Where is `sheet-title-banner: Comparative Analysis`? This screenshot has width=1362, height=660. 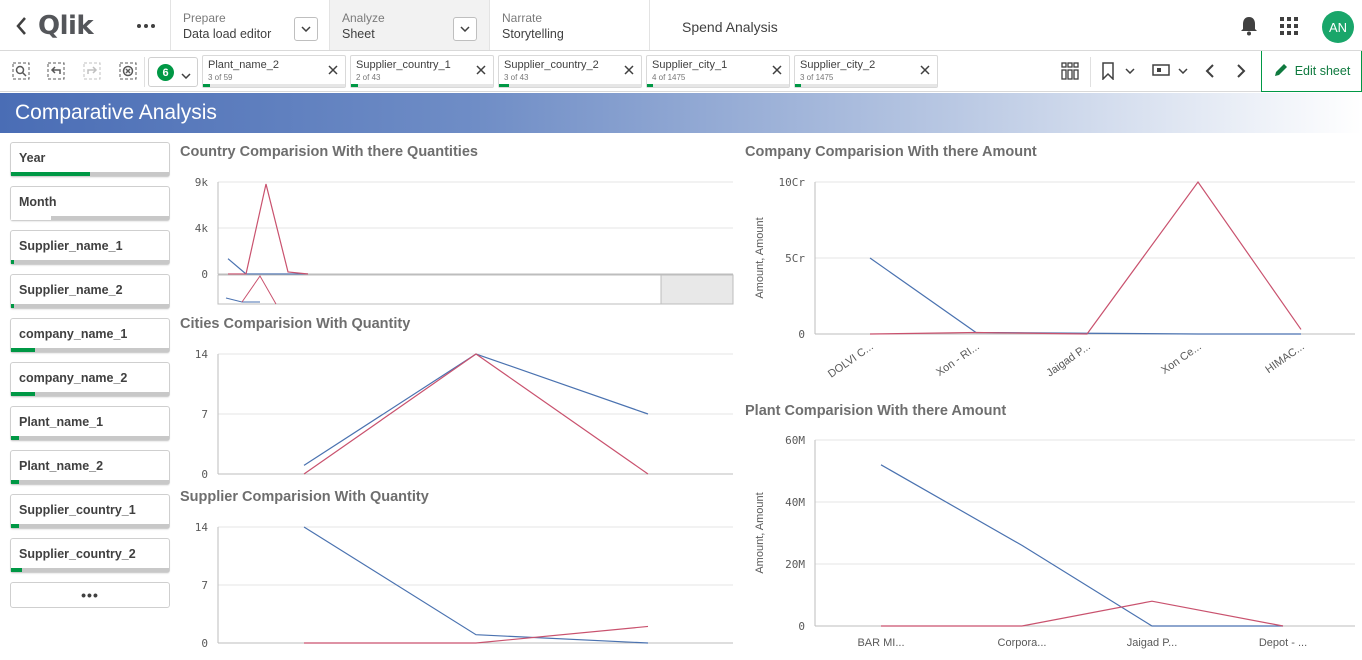 sheet-title-banner: Comparative Analysis is located at coordinates (681, 113).